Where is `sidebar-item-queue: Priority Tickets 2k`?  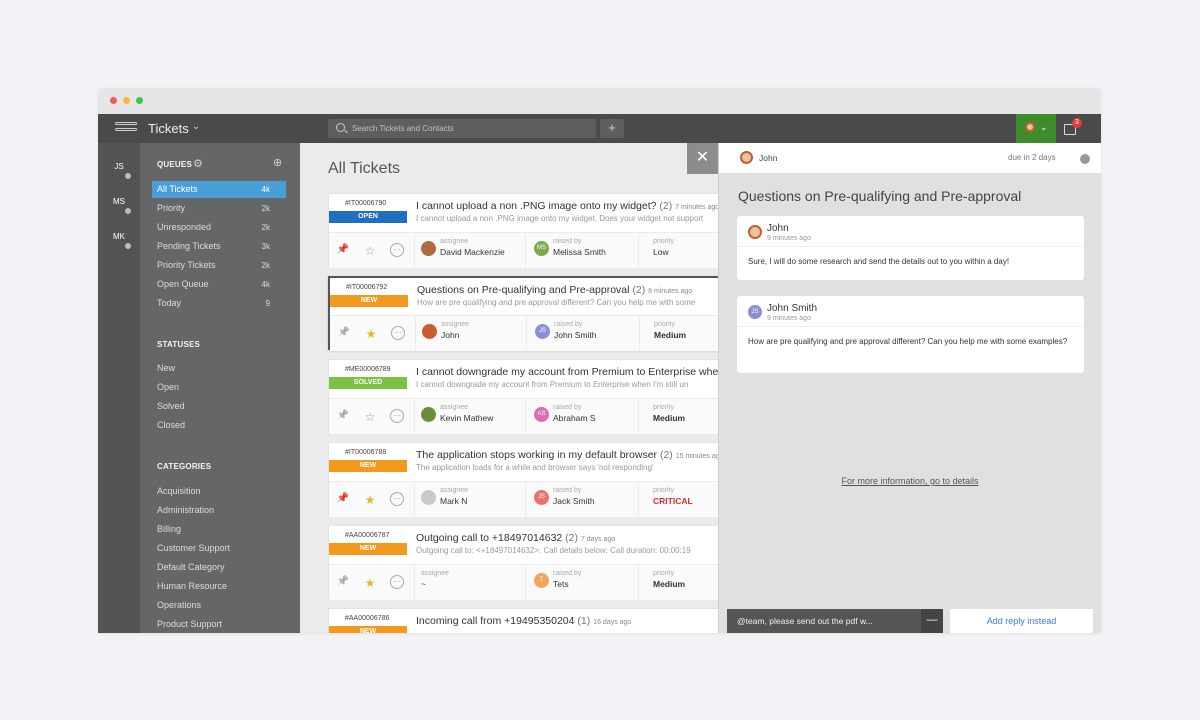 sidebar-item-queue: Priority Tickets 2k is located at coordinates (219, 265).